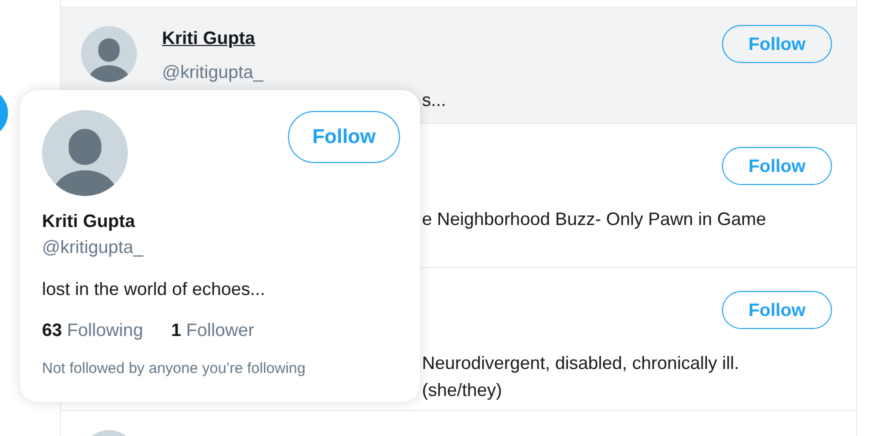  What do you see at coordinates (581, 377) in the screenshot?
I see `user-bio: Neurodivergent, disabled, chronically ill. (she/they)` at bounding box center [581, 377].